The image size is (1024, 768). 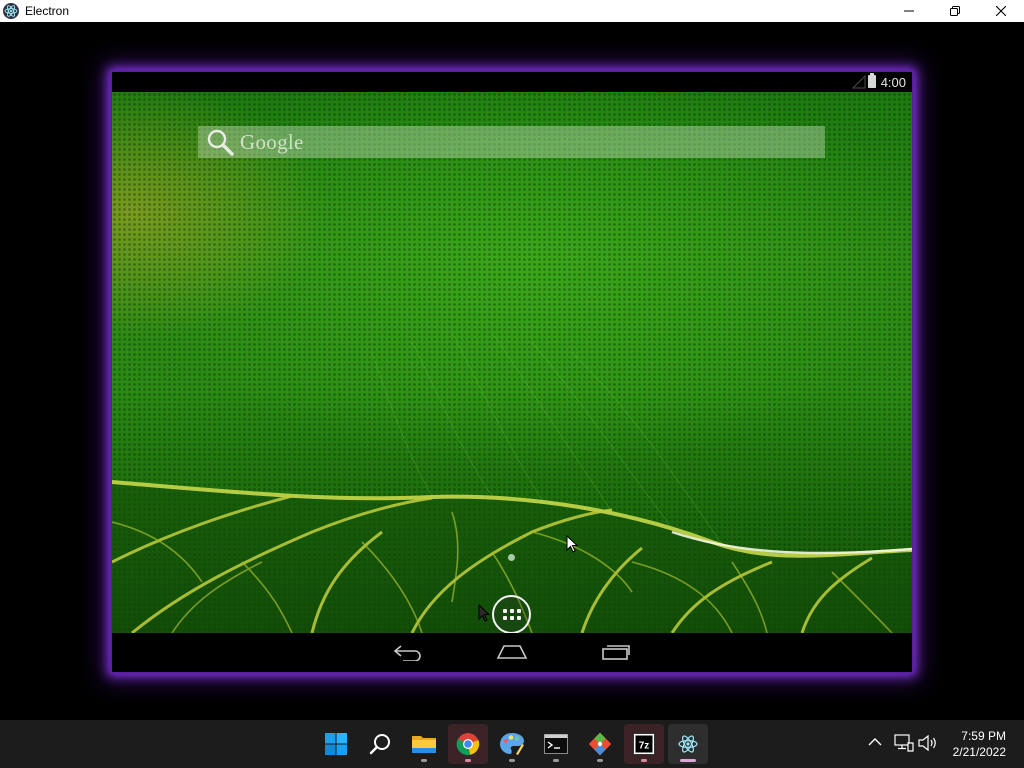 I want to click on window-titlebar: Electron, so click(x=512, y=11).